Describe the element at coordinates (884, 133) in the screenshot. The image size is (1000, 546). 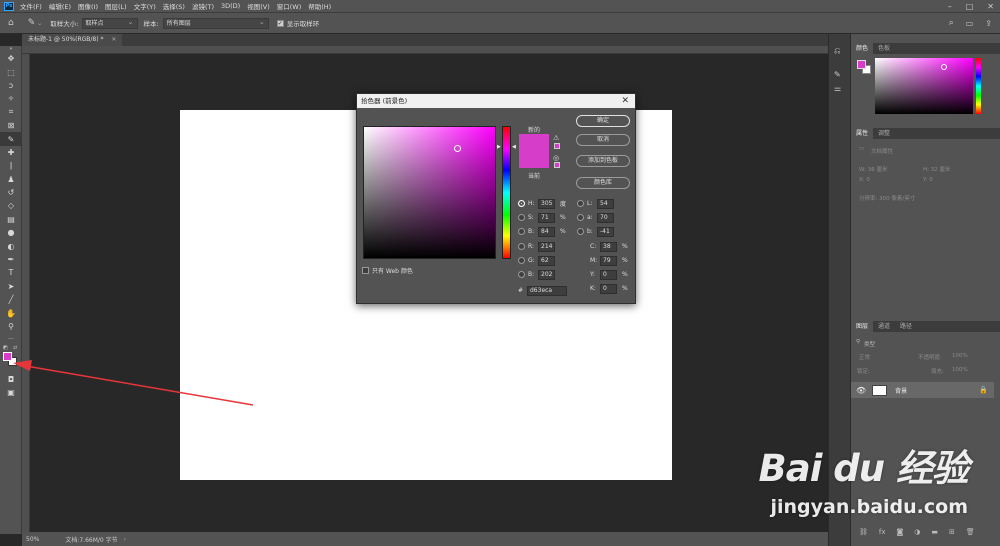
I see `tab-adjustments: 调整` at that location.